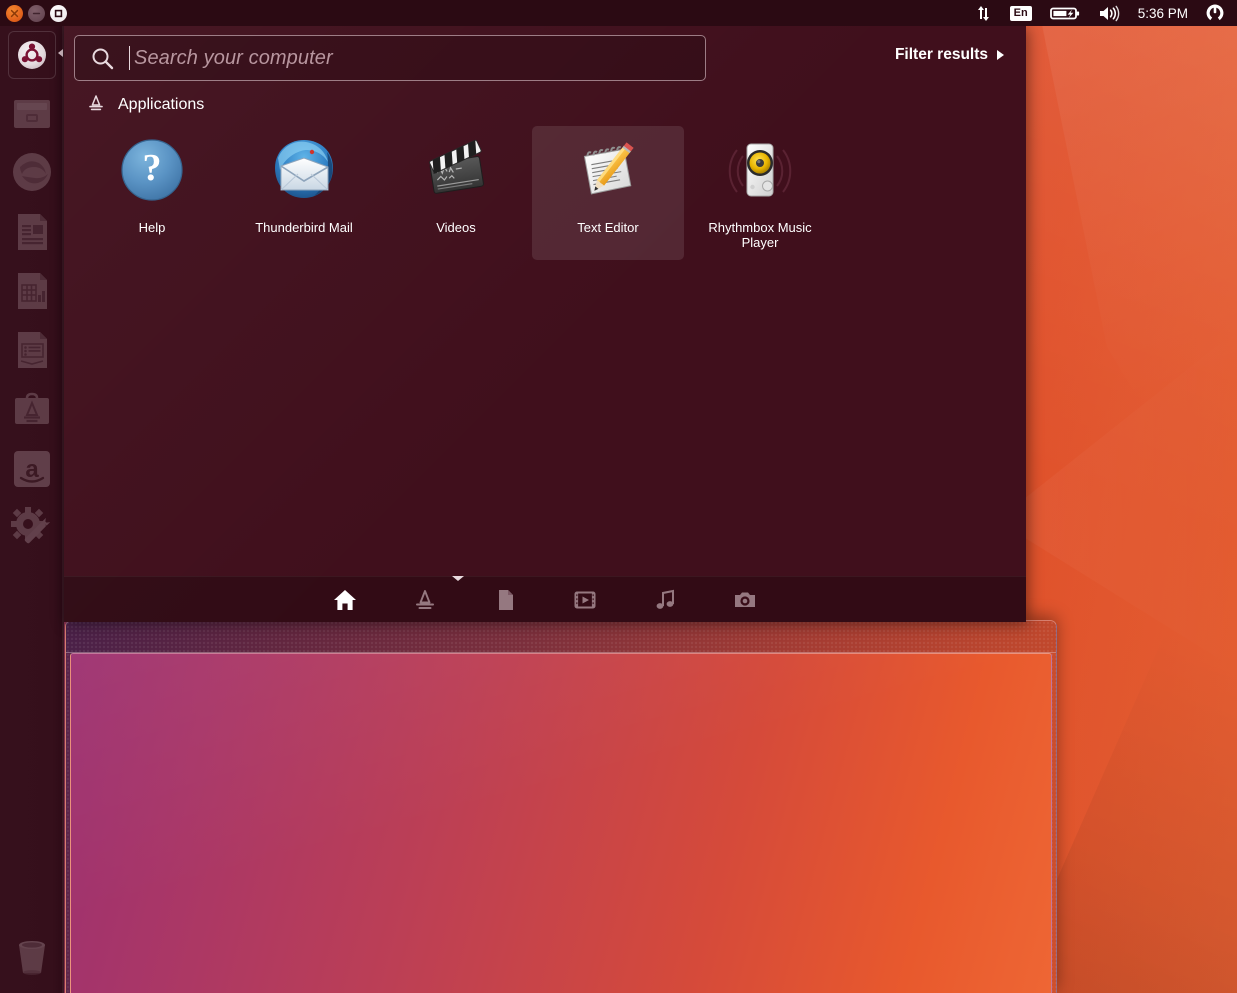  I want to click on applications-icon, so click(96, 105).